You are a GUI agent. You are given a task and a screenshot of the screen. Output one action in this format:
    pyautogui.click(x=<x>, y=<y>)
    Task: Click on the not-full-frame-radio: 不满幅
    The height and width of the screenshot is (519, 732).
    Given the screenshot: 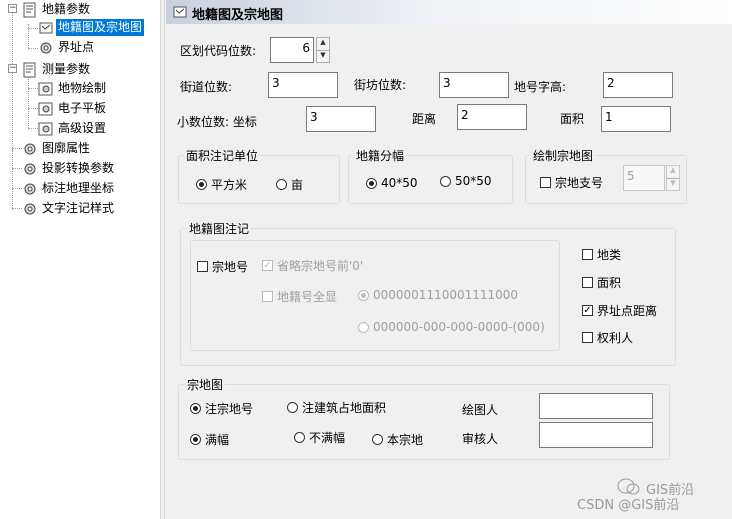 What is the action you would take?
    pyautogui.click(x=319, y=437)
    